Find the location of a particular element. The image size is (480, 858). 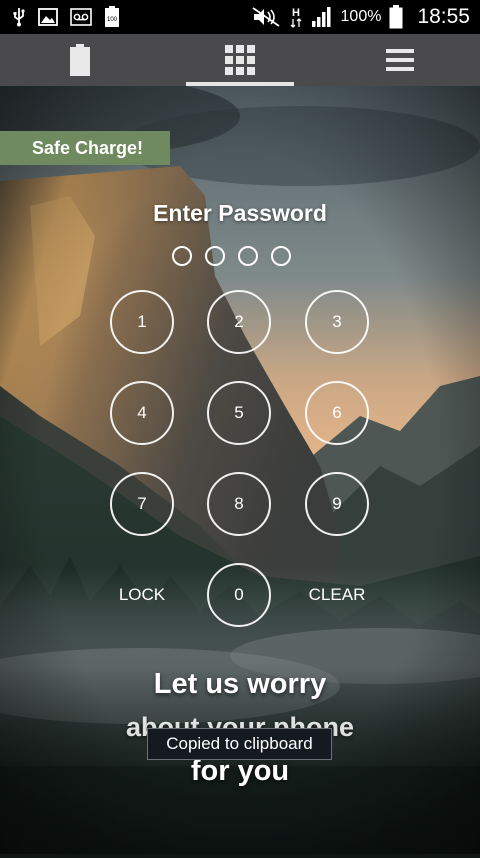

key-2: 2 is located at coordinates (239, 322).